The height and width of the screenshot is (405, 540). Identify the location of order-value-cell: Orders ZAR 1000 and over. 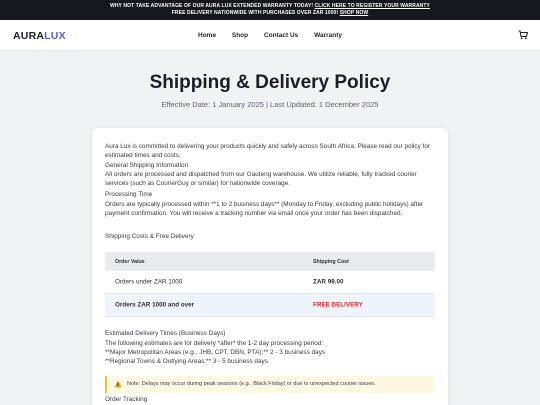
(155, 305).